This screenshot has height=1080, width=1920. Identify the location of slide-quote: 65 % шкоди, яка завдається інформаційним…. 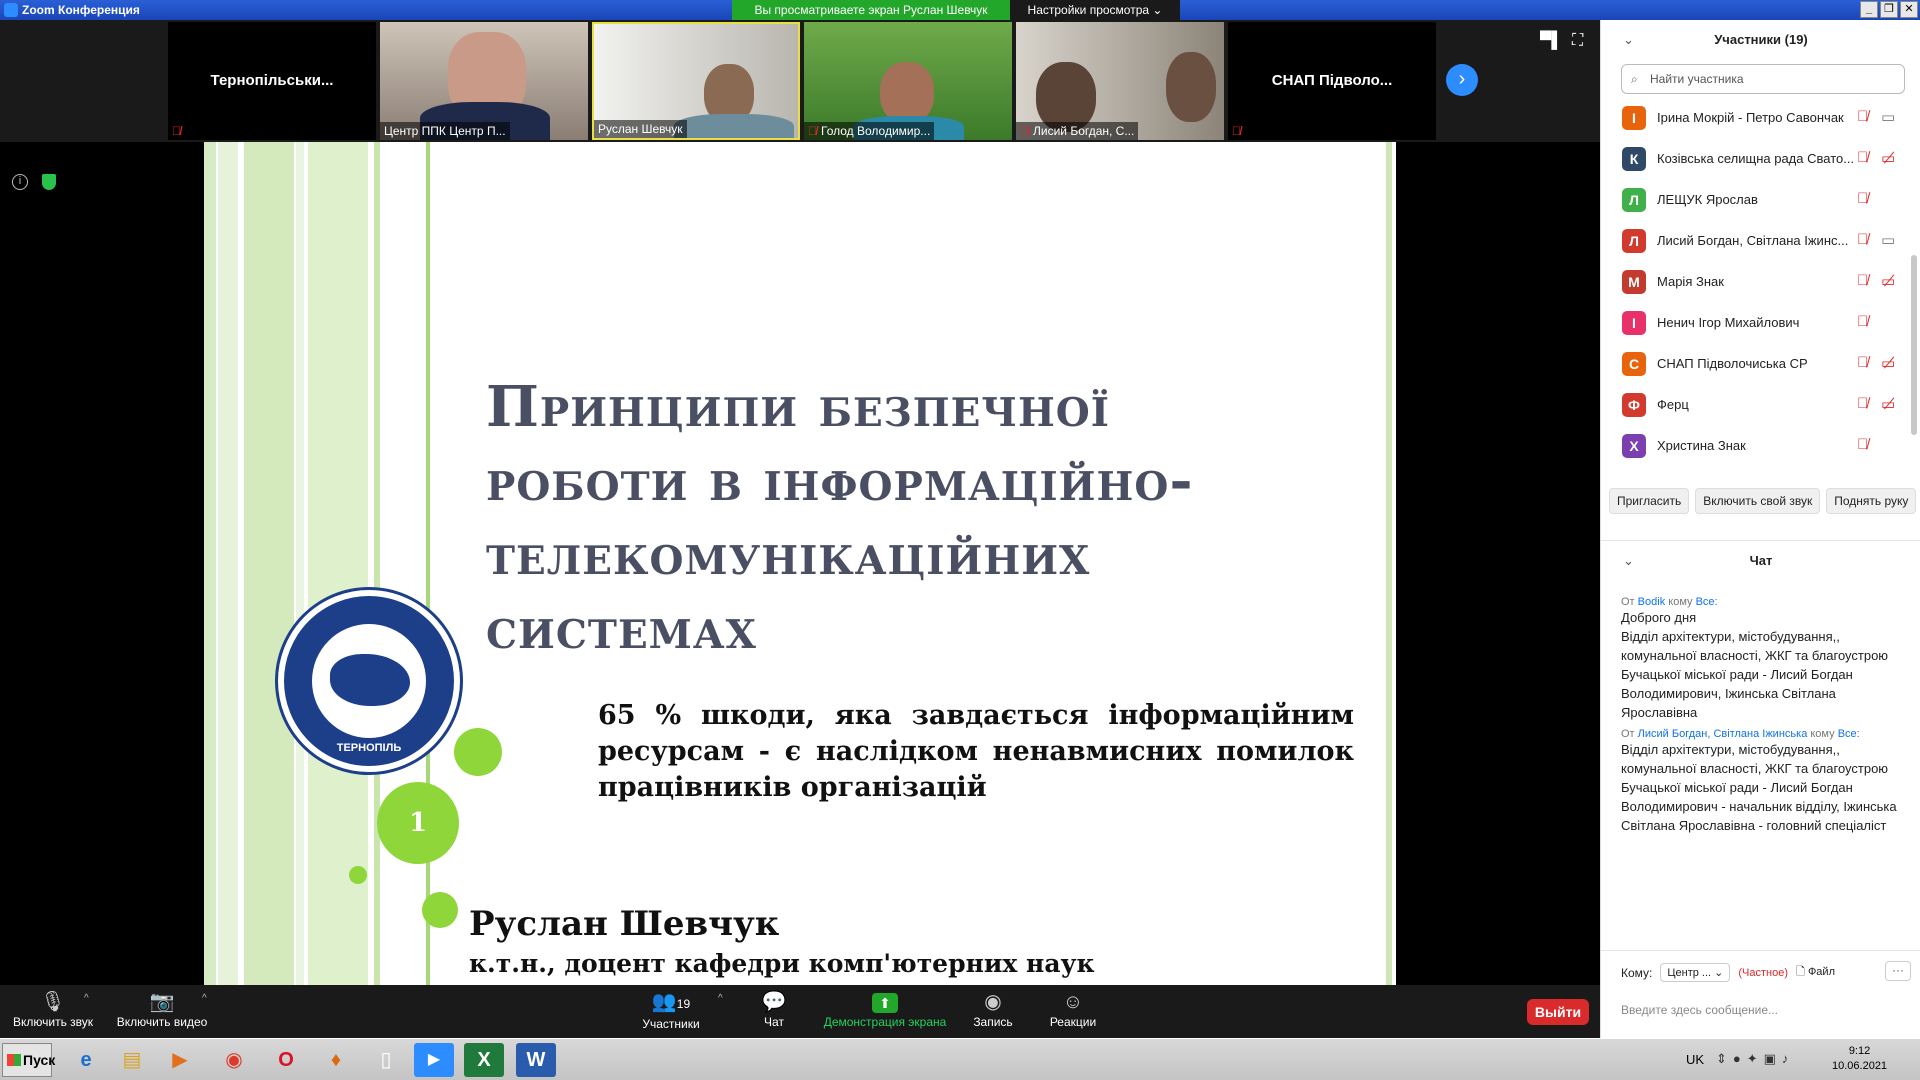
(976, 751).